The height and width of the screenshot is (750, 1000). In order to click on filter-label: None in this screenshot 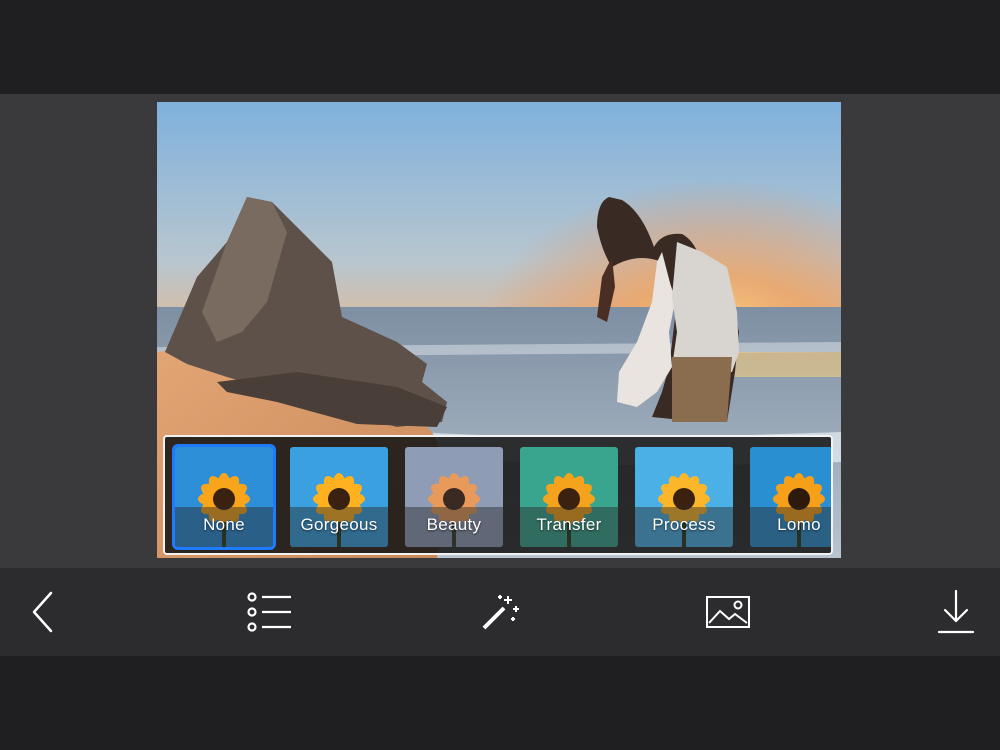, I will do `click(224, 524)`.